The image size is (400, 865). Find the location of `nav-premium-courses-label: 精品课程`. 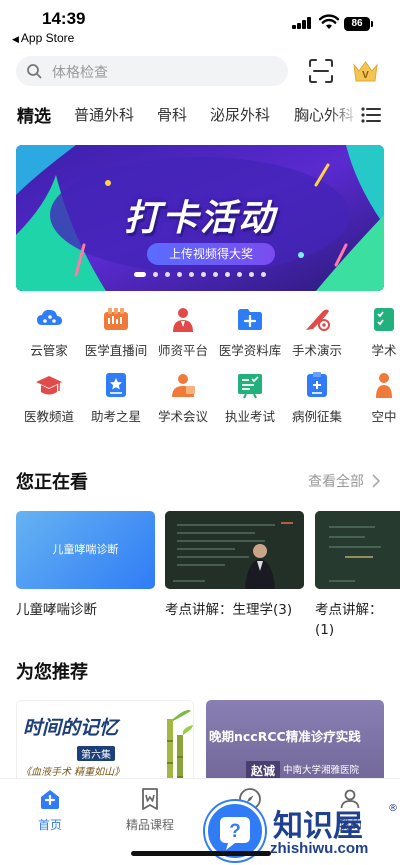

nav-premium-courses-label: 精品课程 is located at coordinates (149, 825).